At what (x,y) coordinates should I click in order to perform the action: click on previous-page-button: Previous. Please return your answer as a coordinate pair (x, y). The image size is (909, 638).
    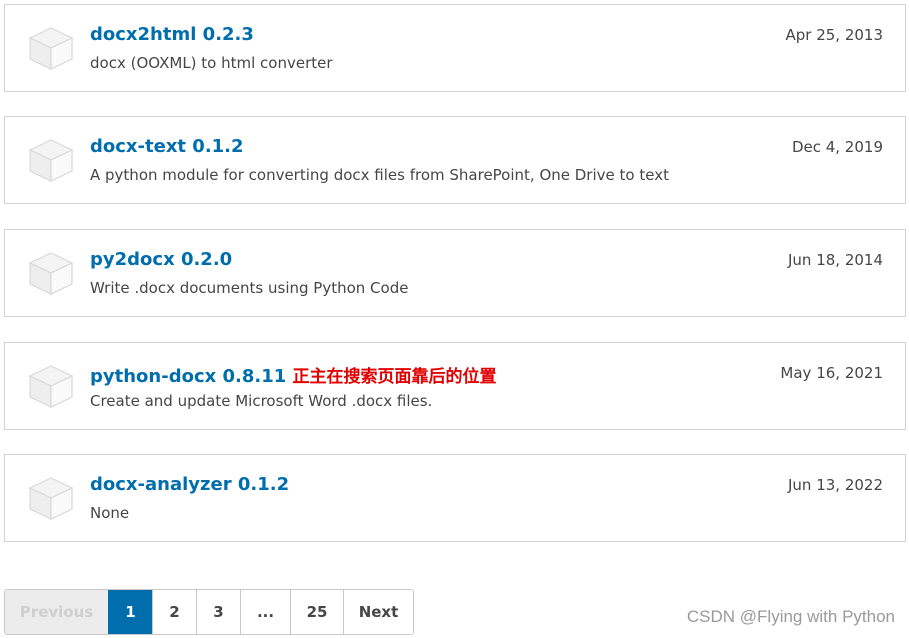
    Looking at the image, I should click on (56, 612).